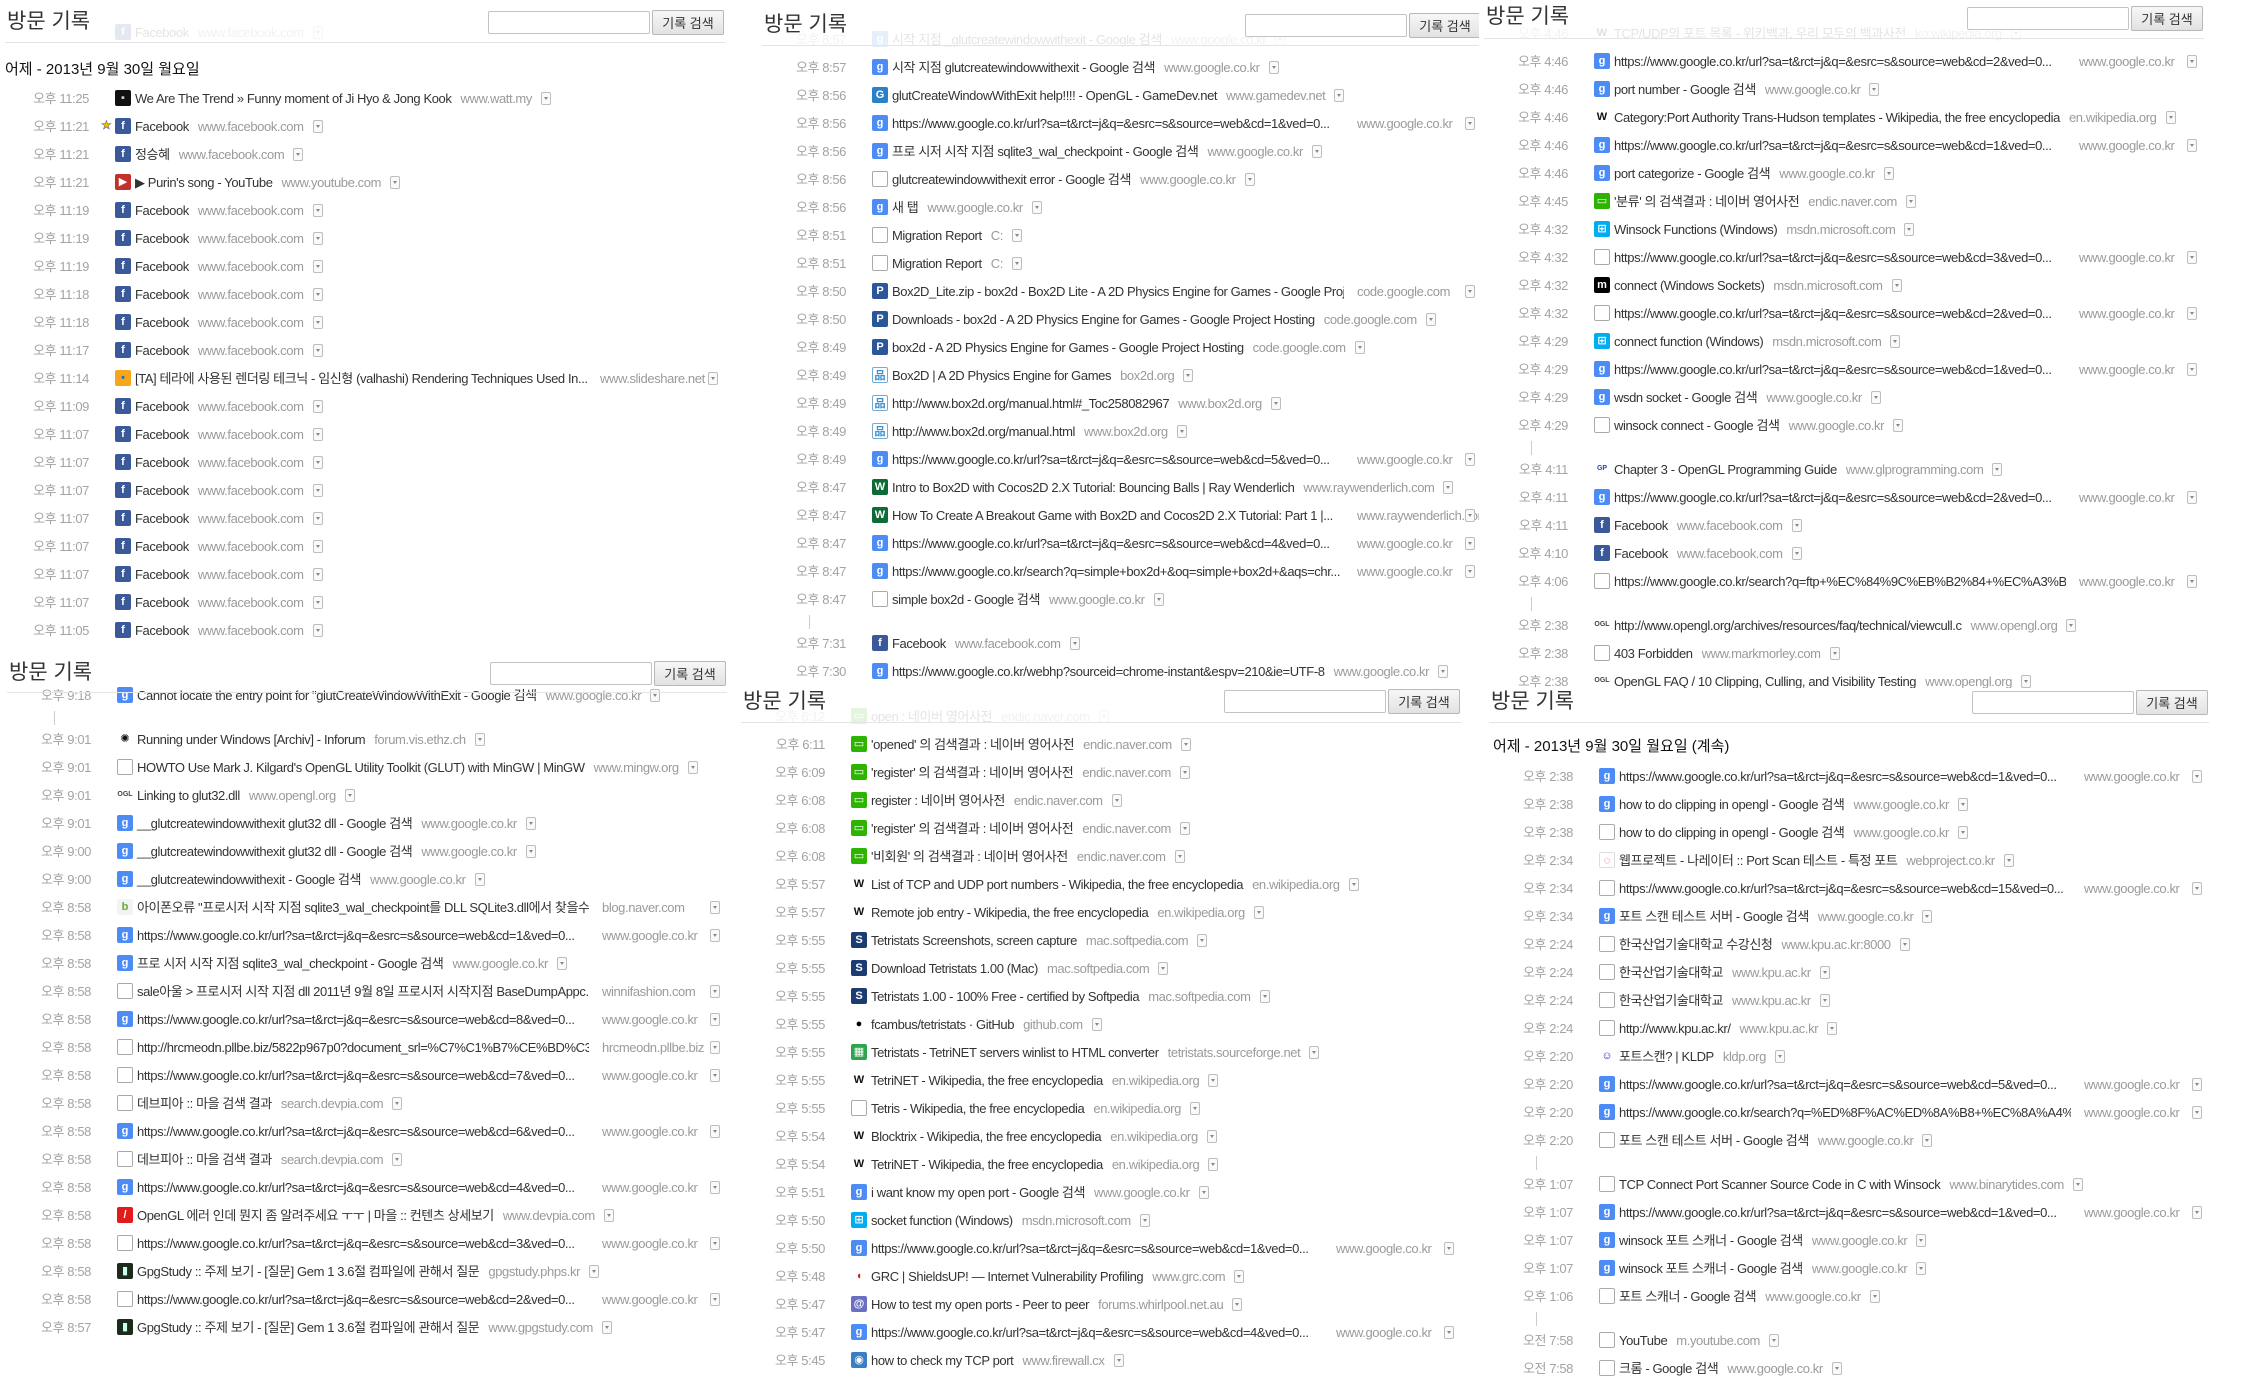 This screenshot has height=1380, width=2246. What do you see at coordinates (1854, 1367) in the screenshot?
I see `history-entry: 오전 7:58 크롬 - Google 검색 www.google.co.kr` at bounding box center [1854, 1367].